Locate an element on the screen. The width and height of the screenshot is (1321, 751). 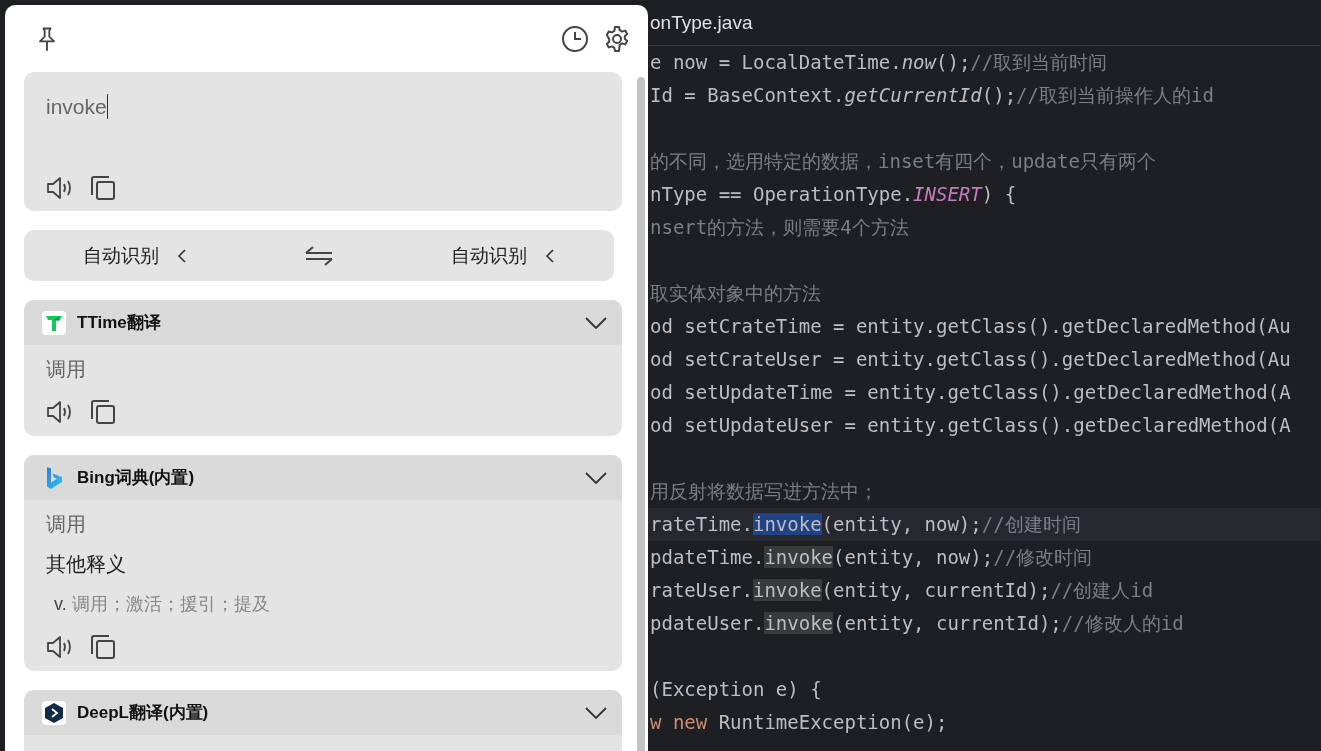
history-icon is located at coordinates (575, 38).